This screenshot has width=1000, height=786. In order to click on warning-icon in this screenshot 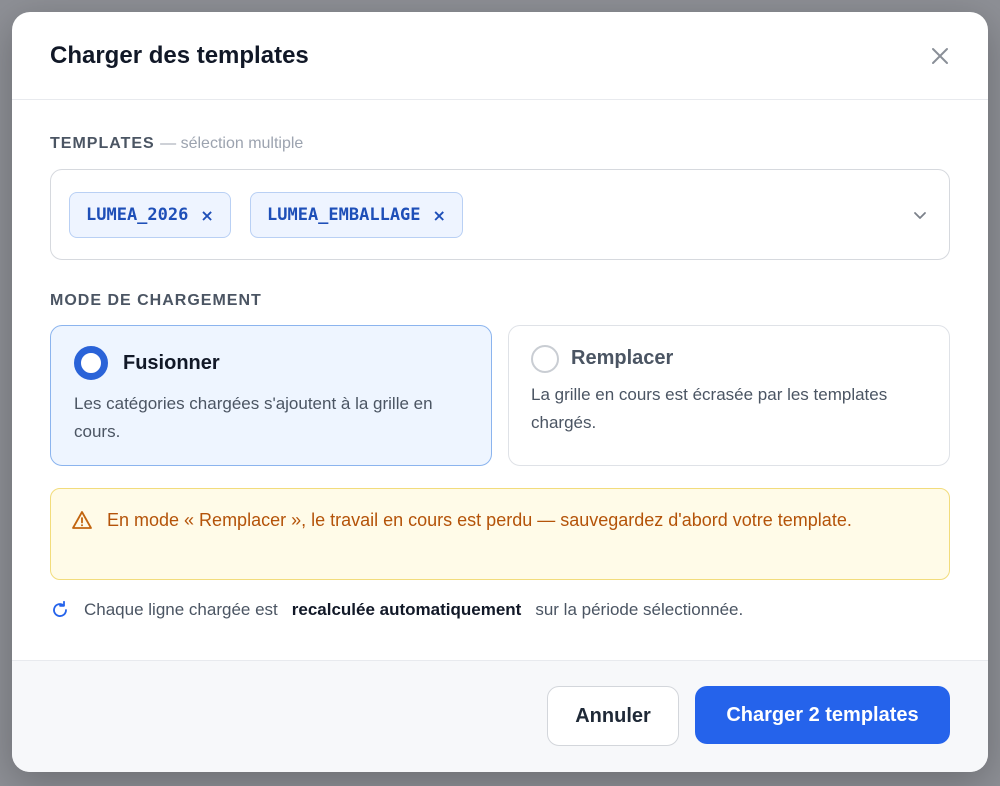, I will do `click(82, 520)`.